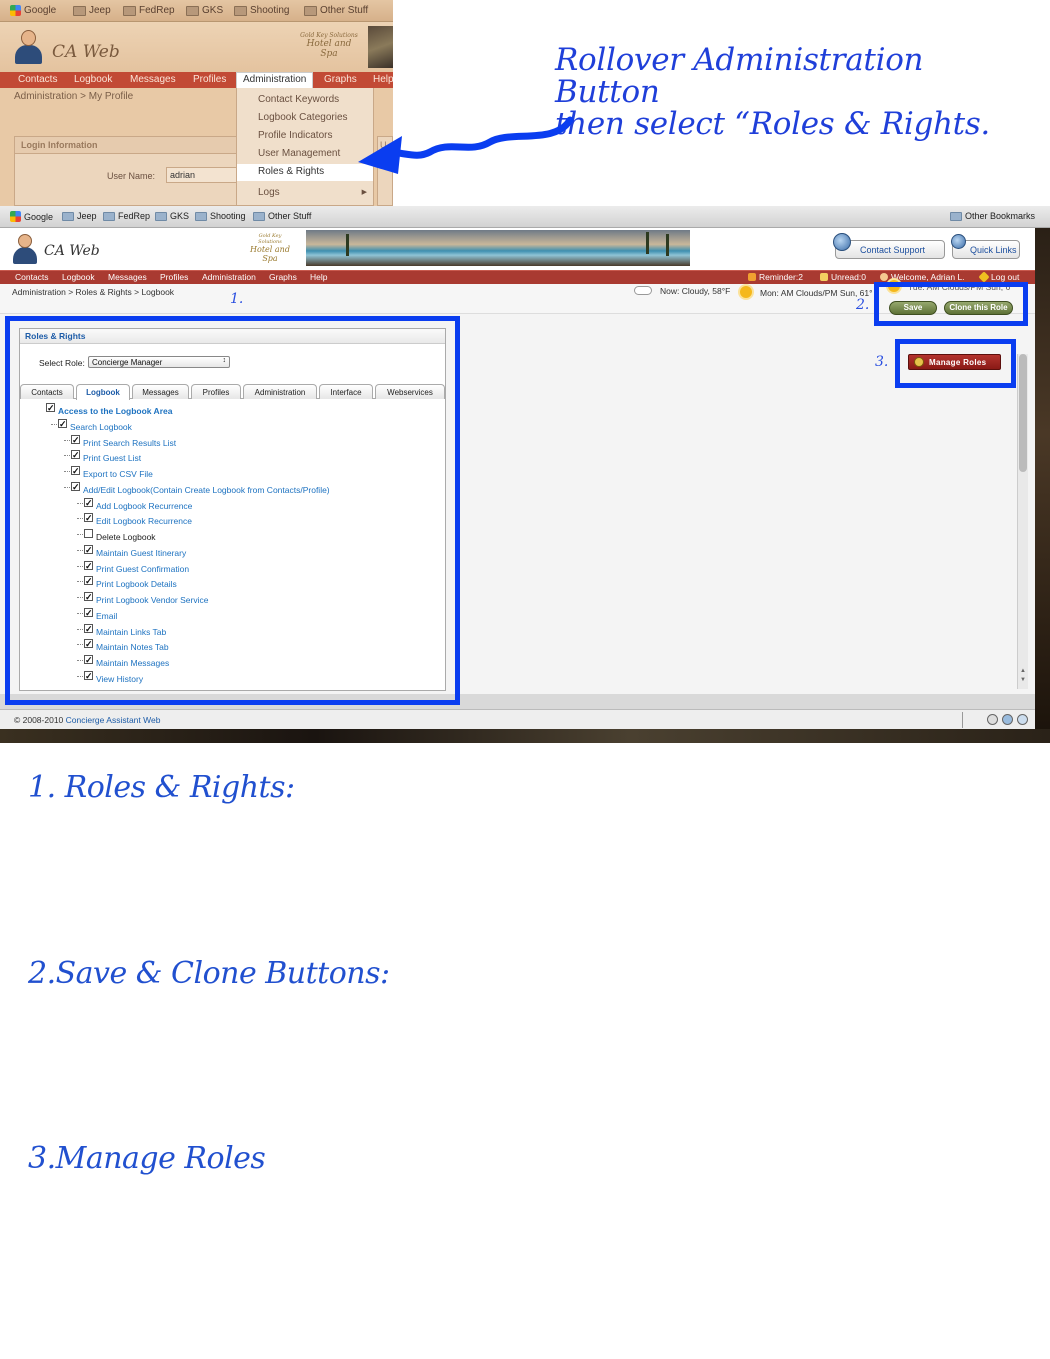 The height and width of the screenshot is (1359, 1050). What do you see at coordinates (161, 787) in the screenshot?
I see `section-roles-rights: 1. Roles & Rights:` at bounding box center [161, 787].